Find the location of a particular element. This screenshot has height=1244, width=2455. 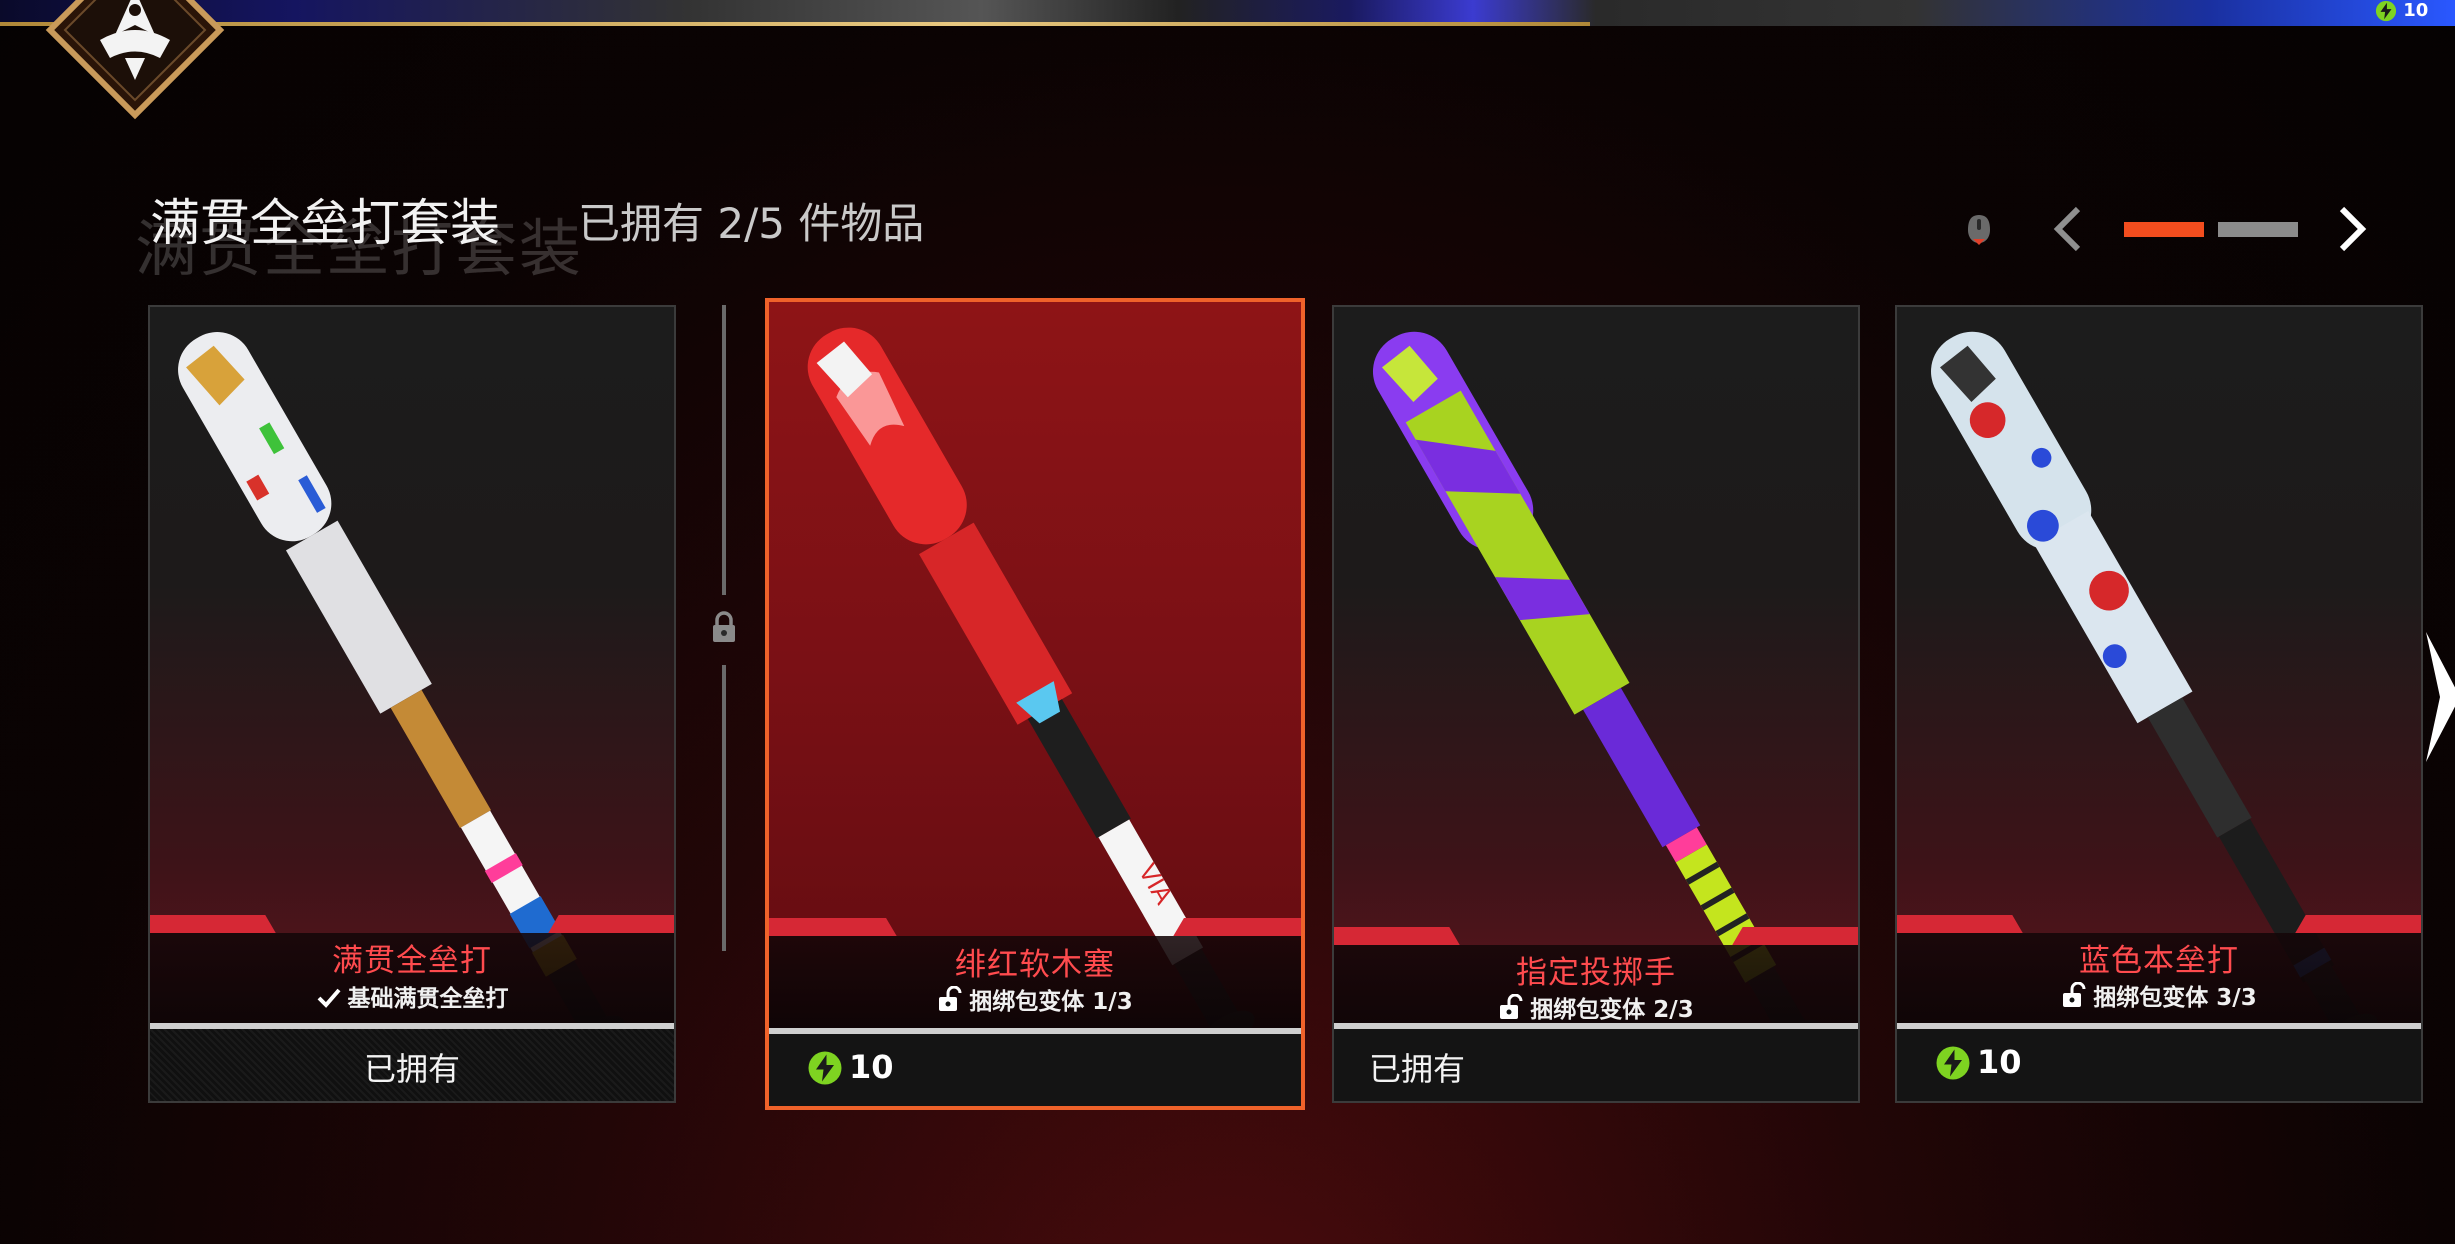

item-name: 绯红软木塞 is located at coordinates (1035, 965).